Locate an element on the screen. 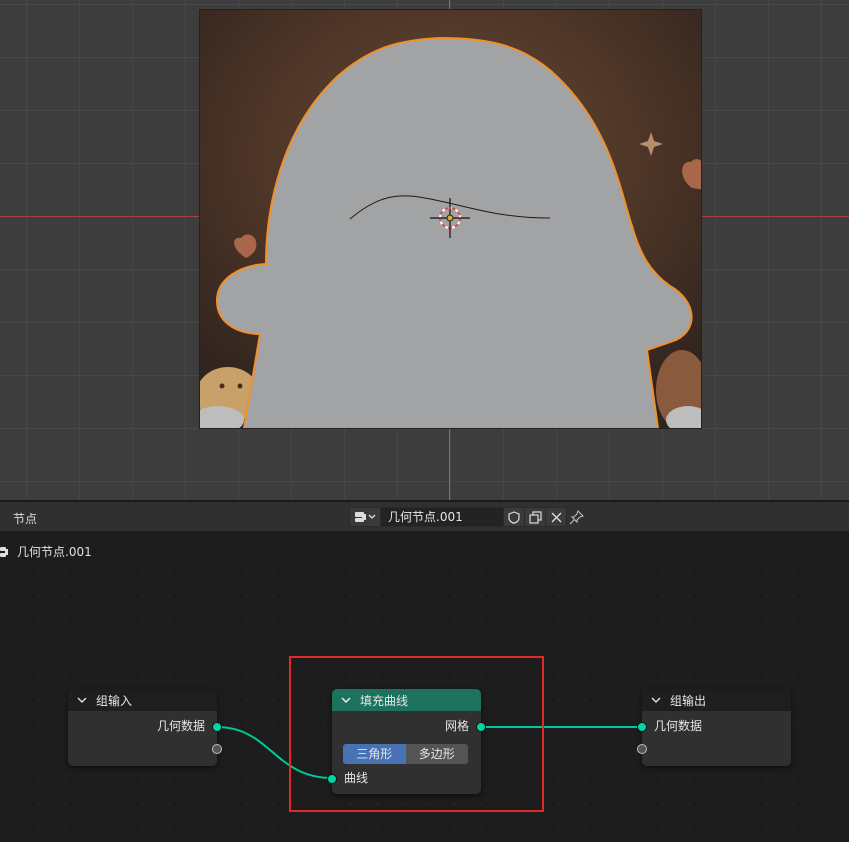 The width and height of the screenshot is (849, 842). node-title: 组输出 is located at coordinates (688, 700).